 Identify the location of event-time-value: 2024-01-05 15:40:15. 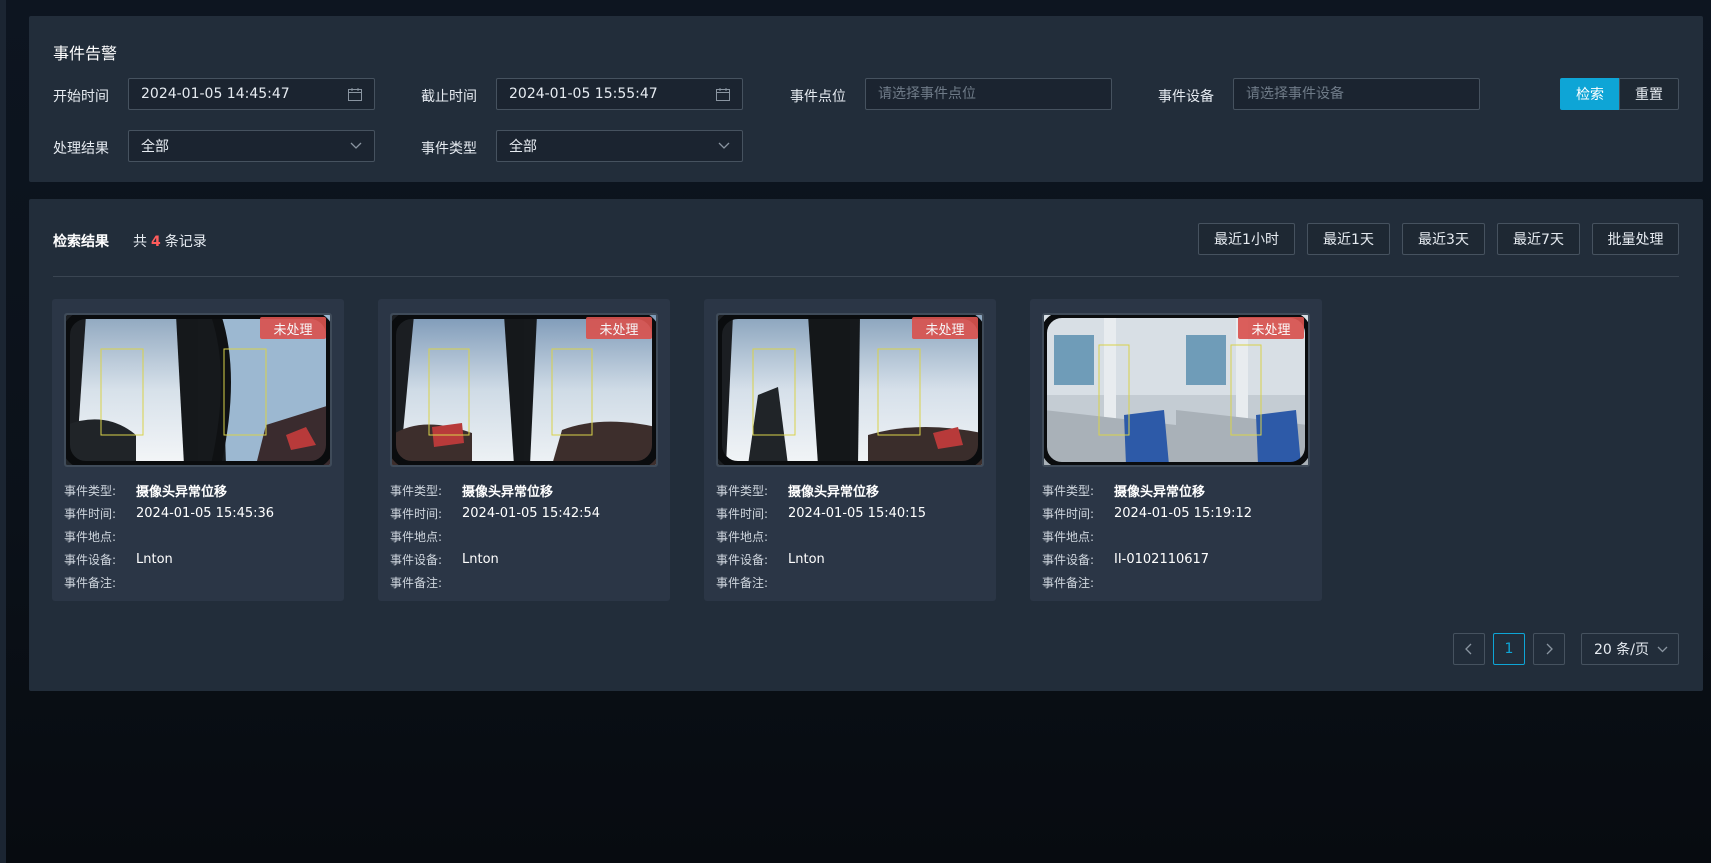
(857, 513).